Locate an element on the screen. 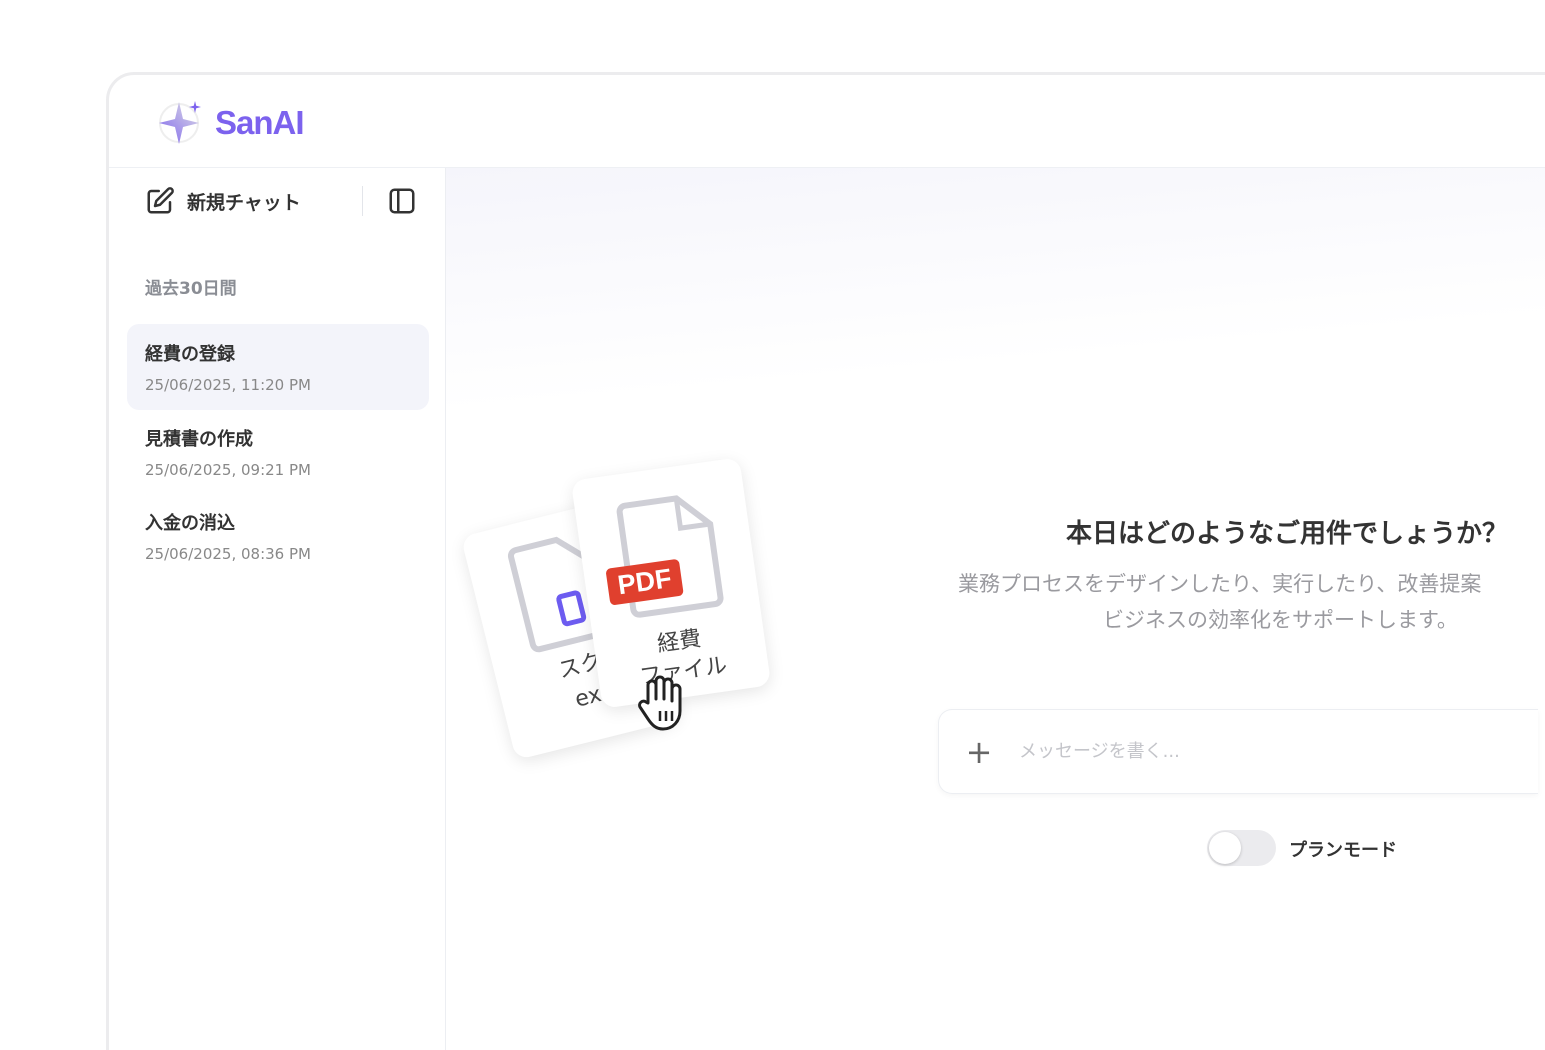  message-composer: + is located at coordinates (1238, 751).